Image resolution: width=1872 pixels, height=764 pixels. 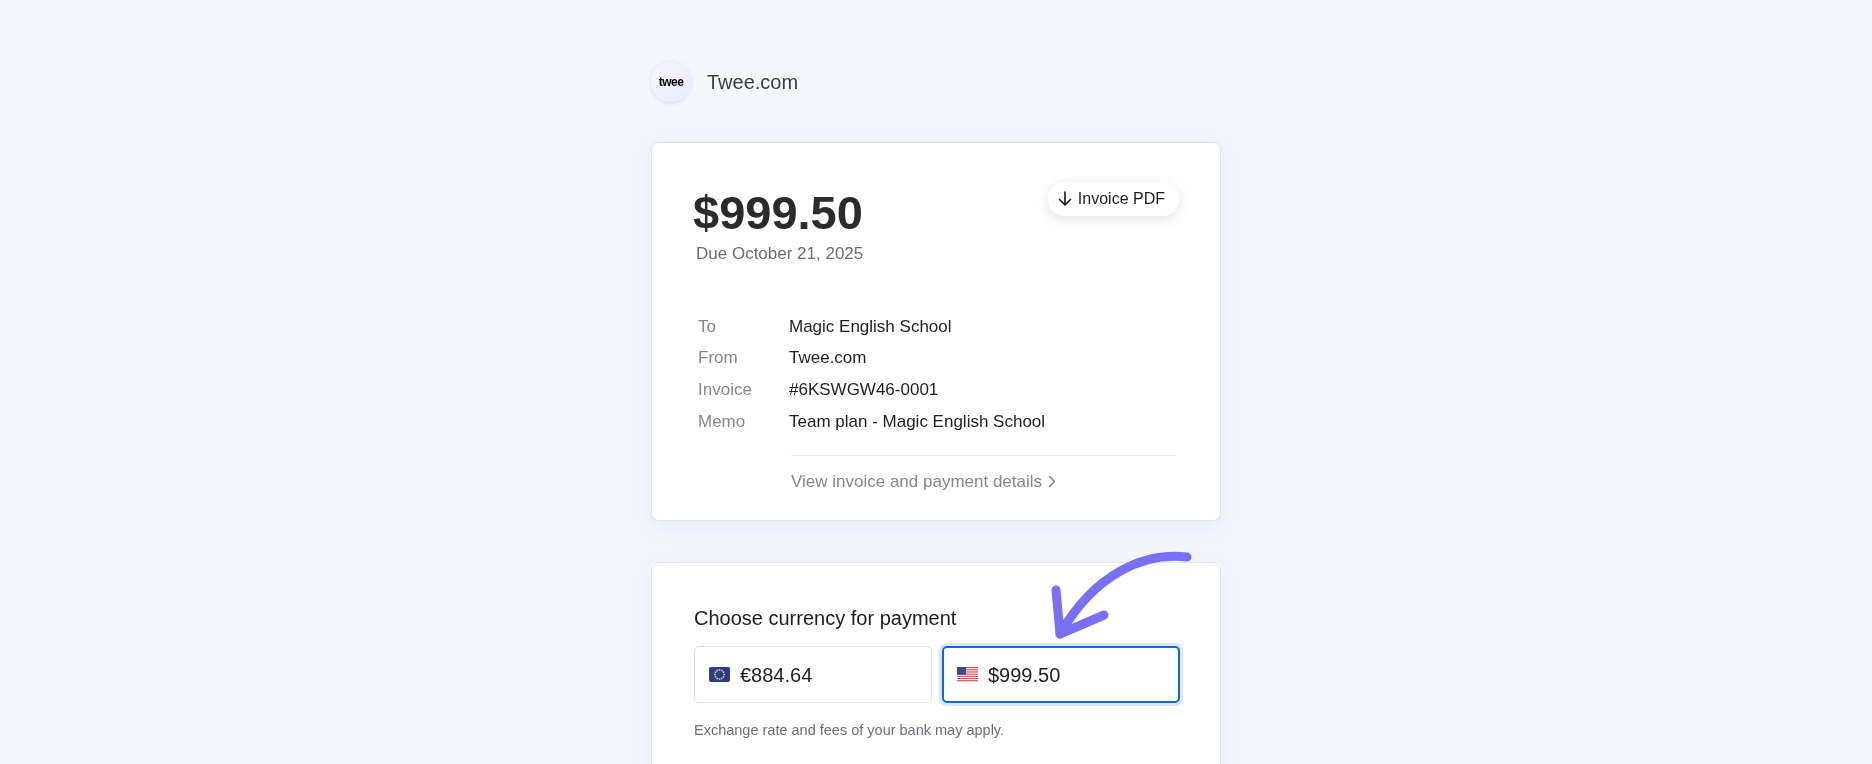 I want to click on field-label: Memo, so click(x=722, y=421).